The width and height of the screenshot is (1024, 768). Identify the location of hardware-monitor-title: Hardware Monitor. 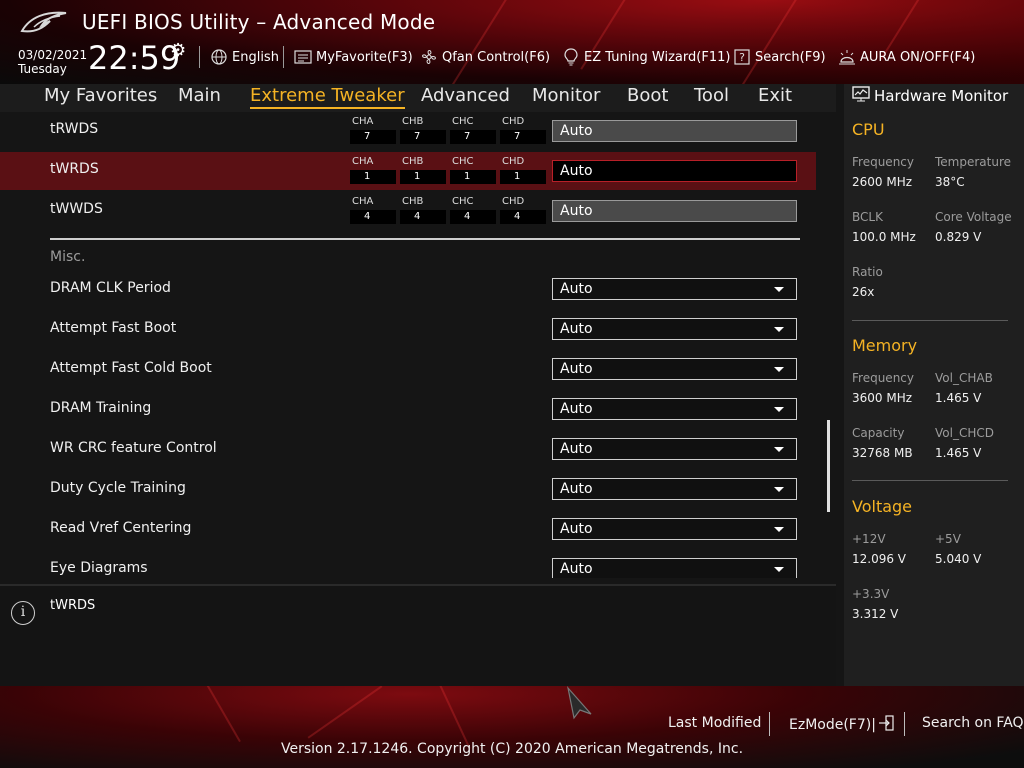
(930, 96).